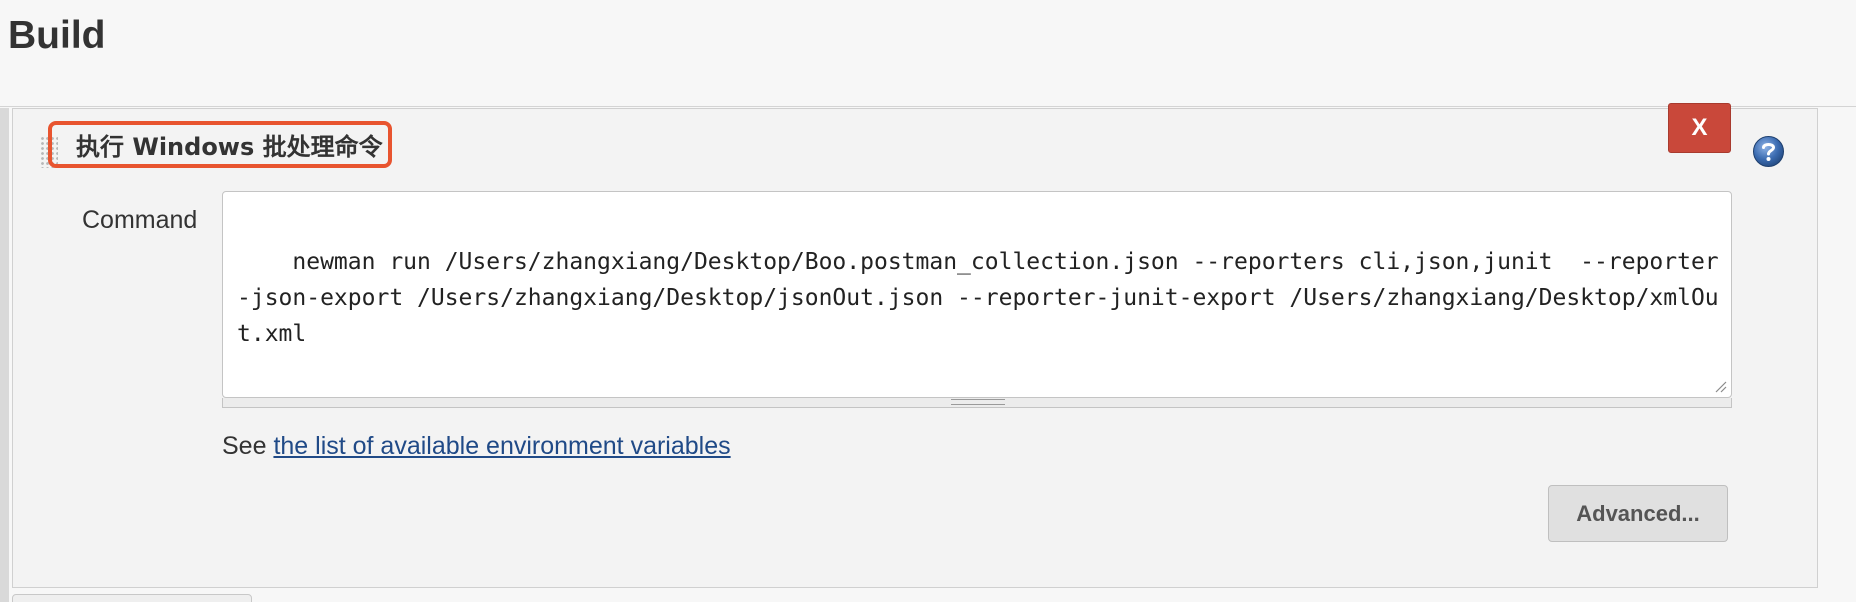 This screenshot has width=1856, height=602. What do you see at coordinates (4, 355) in the screenshot?
I see `left-gutter` at bounding box center [4, 355].